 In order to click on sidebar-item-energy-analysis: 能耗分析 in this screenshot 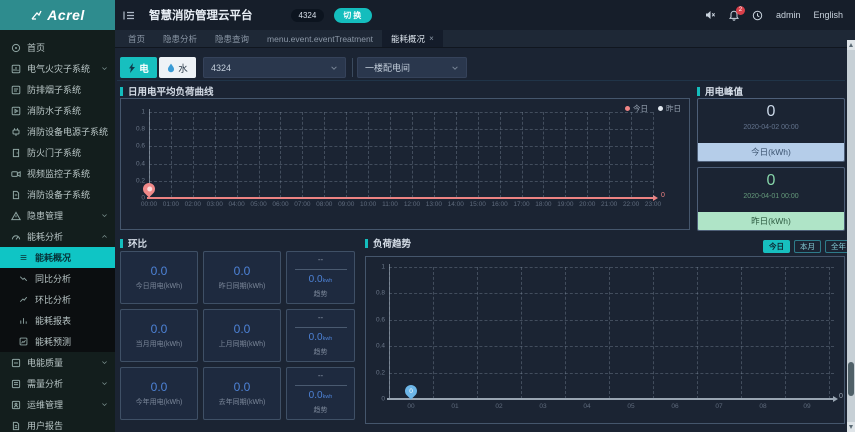, I will do `click(57, 236)`.